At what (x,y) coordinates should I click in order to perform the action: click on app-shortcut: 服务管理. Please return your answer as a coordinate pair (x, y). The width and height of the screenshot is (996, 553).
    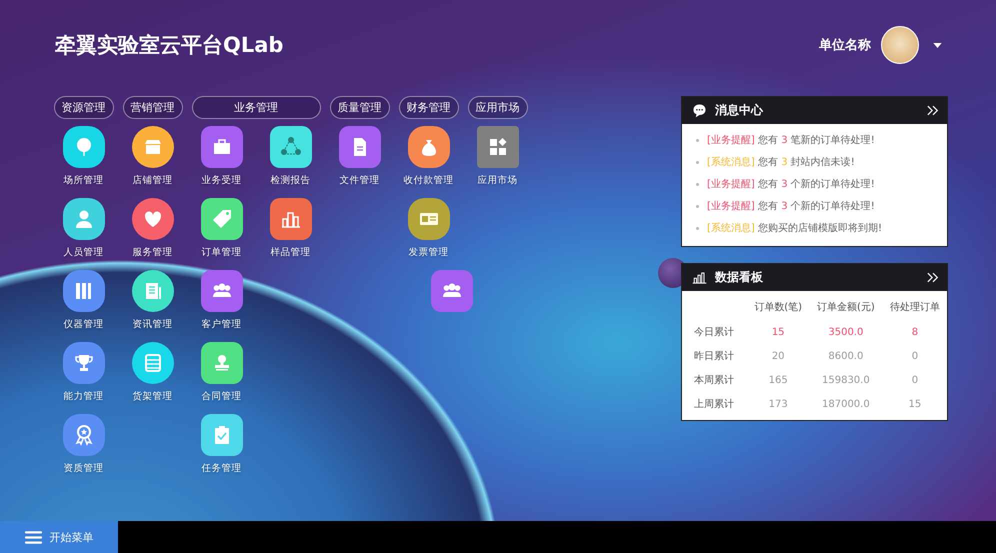
    Looking at the image, I should click on (152, 234).